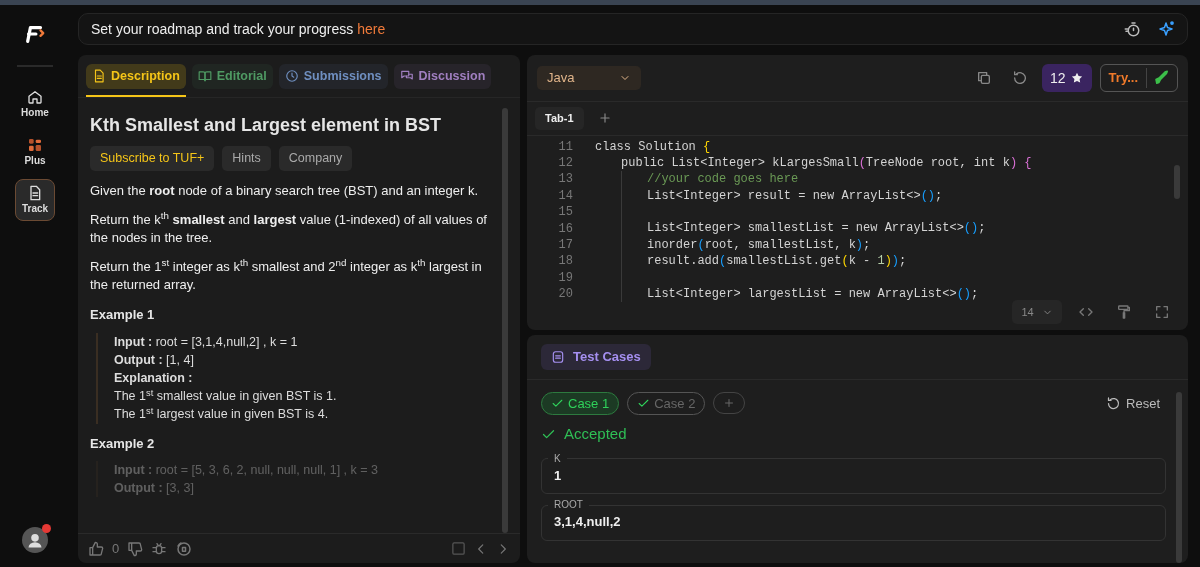 The image size is (1200, 567). Describe the element at coordinates (285, 190) in the screenshot. I see `description-paragraph: Given the root node of a binary search tree (BST) and an integer k.` at that location.